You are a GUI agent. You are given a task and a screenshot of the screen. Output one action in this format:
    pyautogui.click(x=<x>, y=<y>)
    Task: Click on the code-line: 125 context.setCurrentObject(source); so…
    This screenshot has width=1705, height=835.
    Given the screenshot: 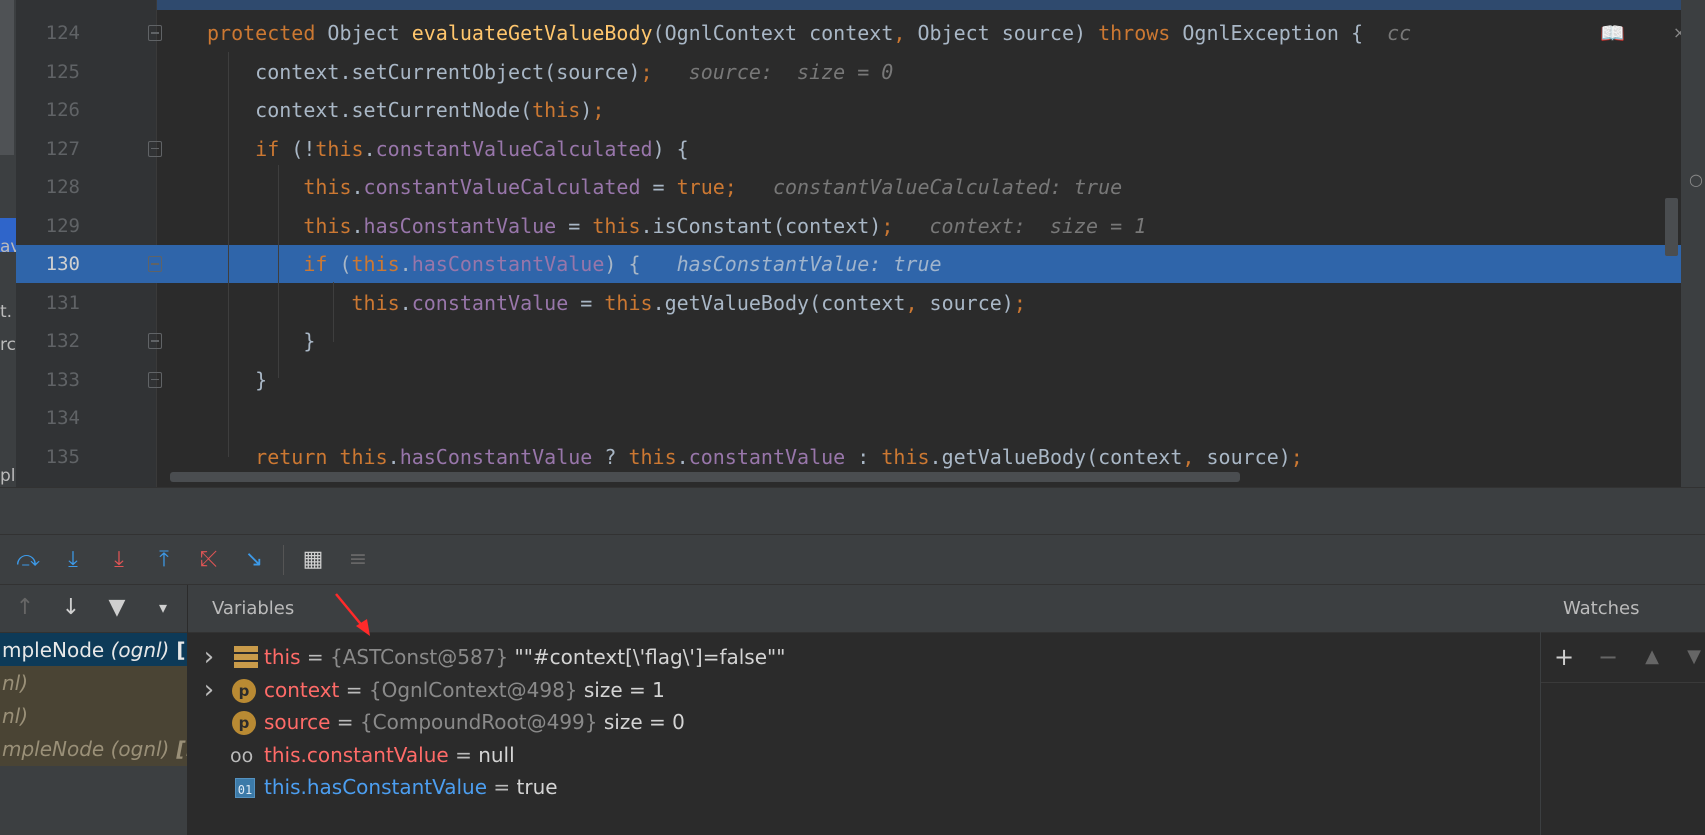 What is the action you would take?
    pyautogui.click(x=848, y=72)
    